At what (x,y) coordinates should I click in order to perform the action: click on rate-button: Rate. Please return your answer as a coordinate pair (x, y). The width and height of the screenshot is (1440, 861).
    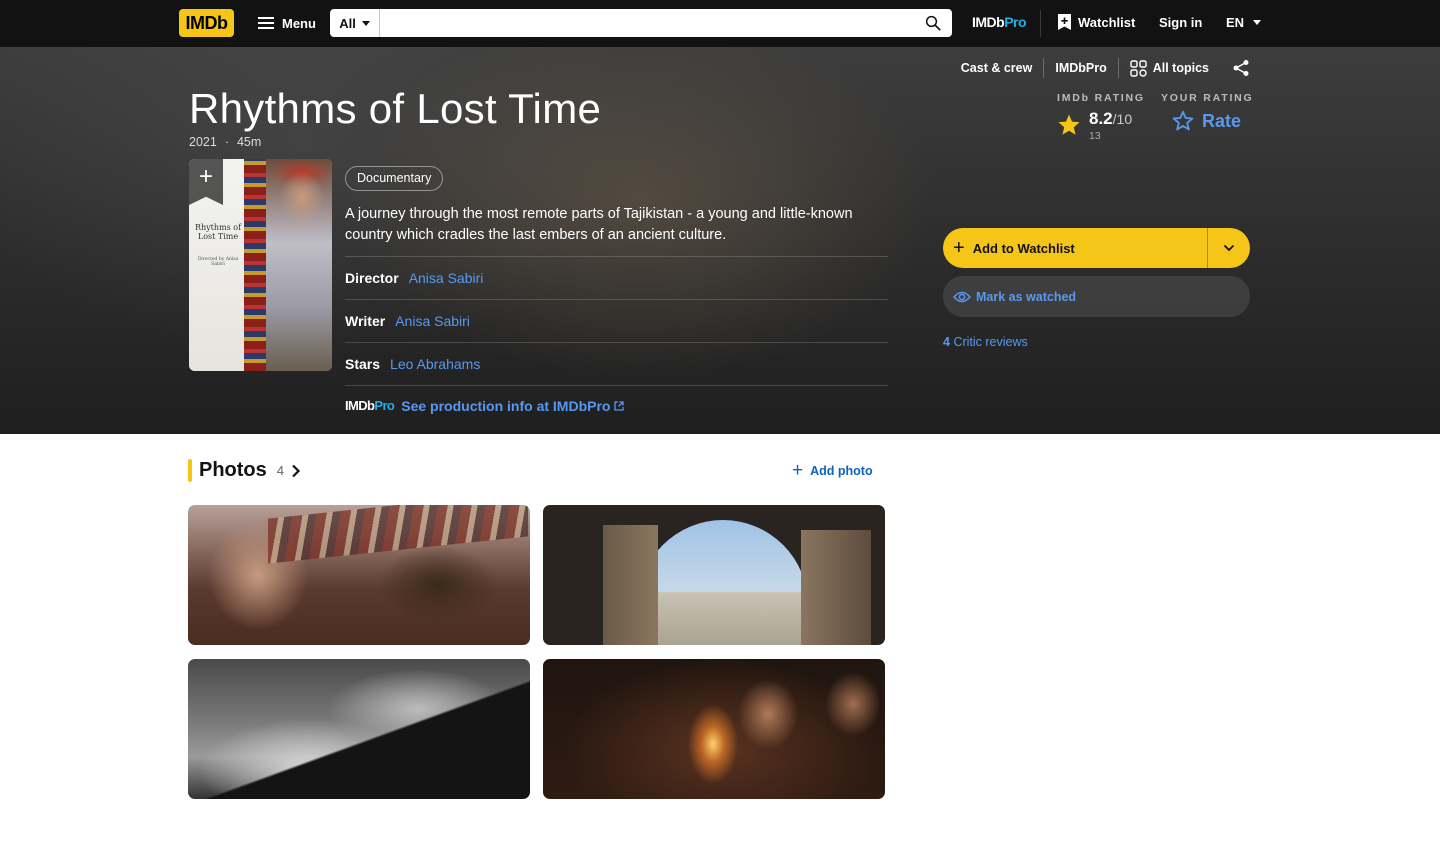
    Looking at the image, I should click on (1206, 121).